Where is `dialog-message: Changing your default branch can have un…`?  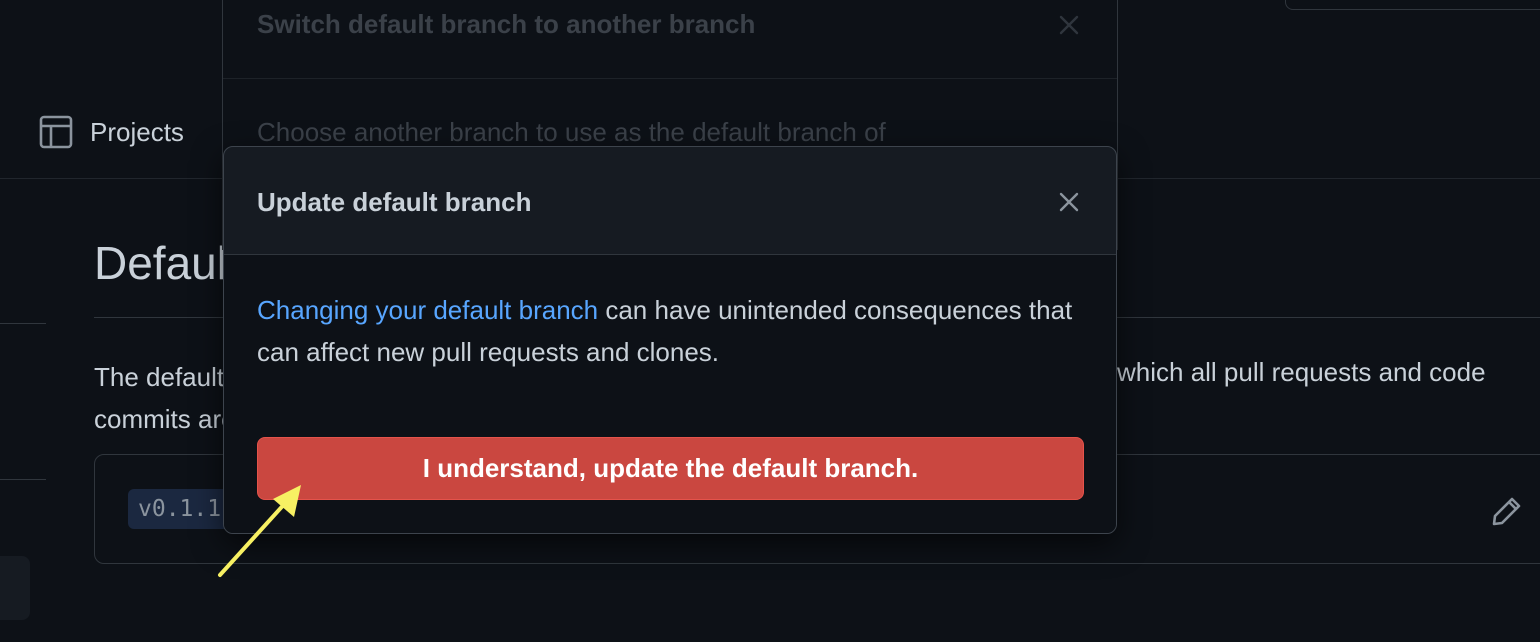
dialog-message: Changing your default branch can have un… is located at coordinates (667, 331).